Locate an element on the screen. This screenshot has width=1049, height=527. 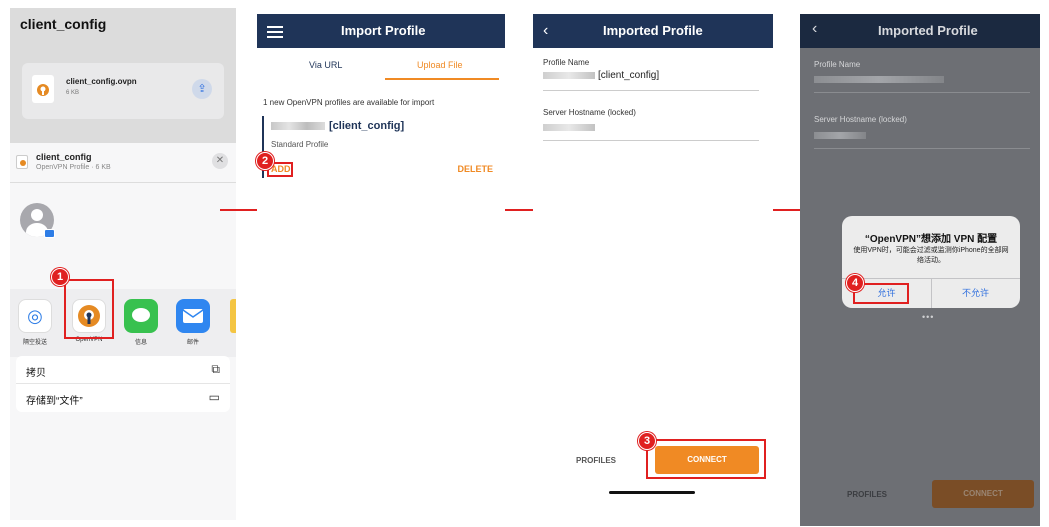
app-label: 隔空投送 is located at coordinates (34, 343).